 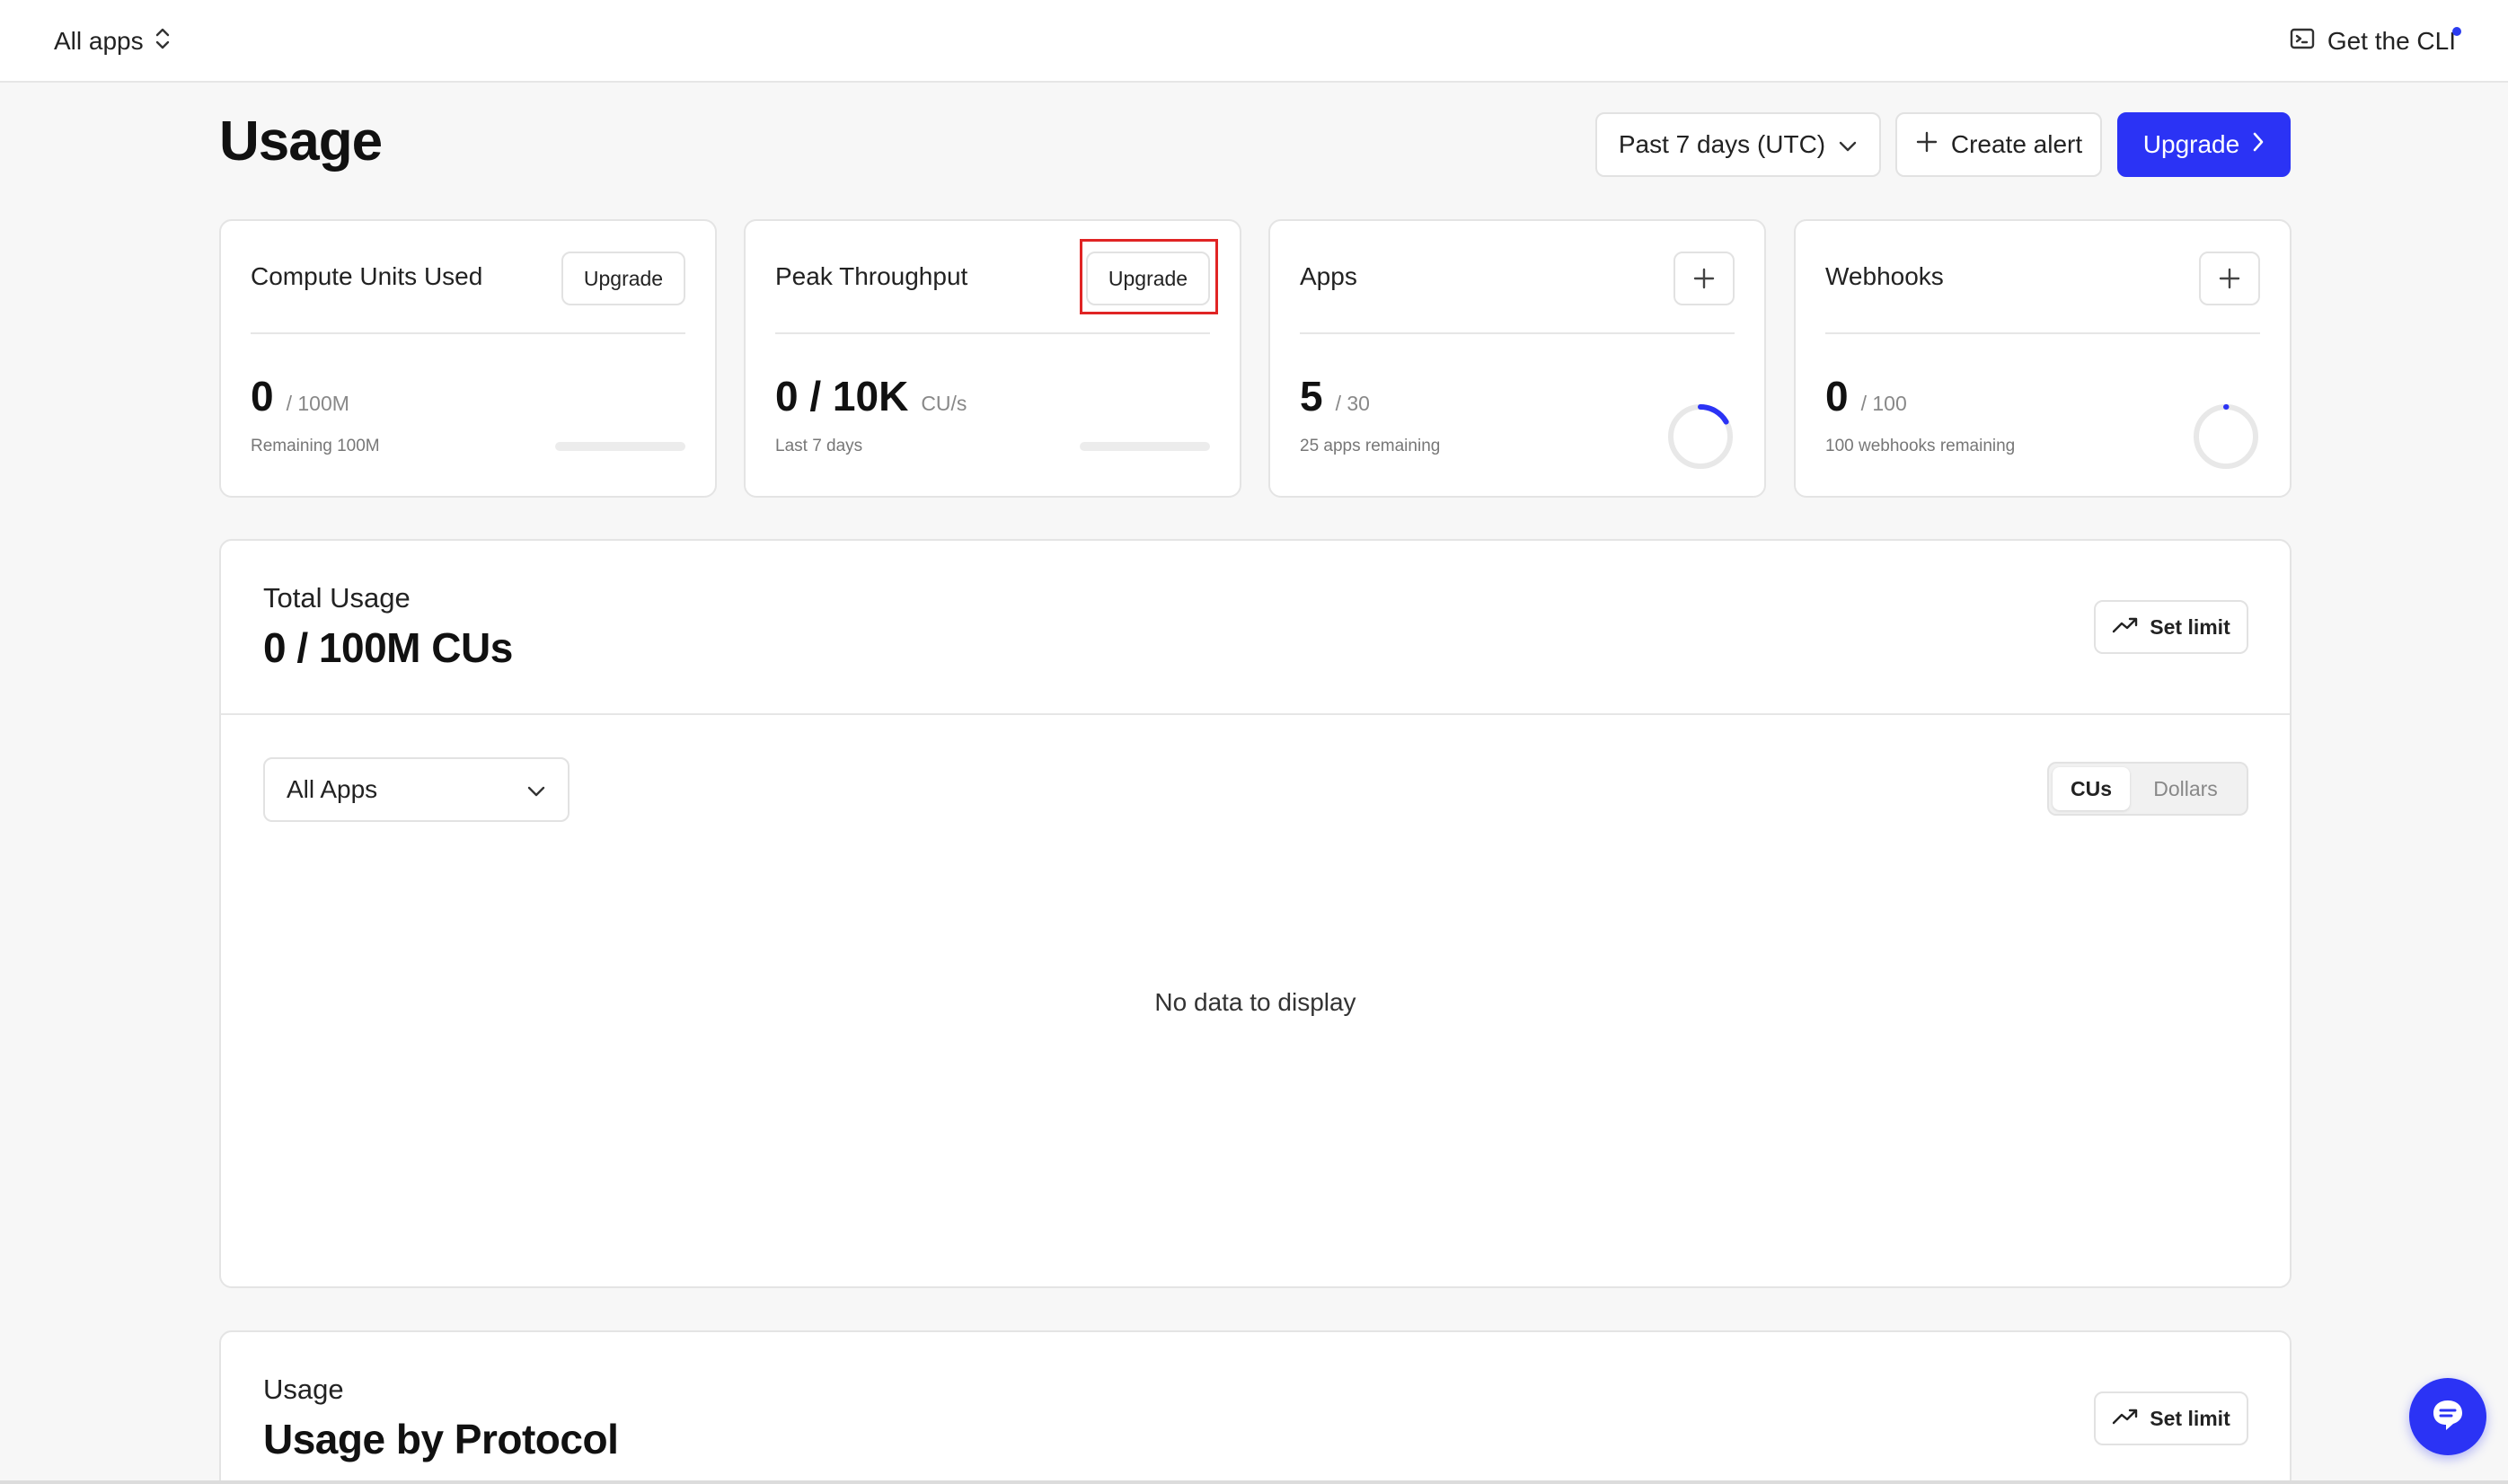 I want to click on time-range-select: Past 7 days (UTC), so click(x=1738, y=145).